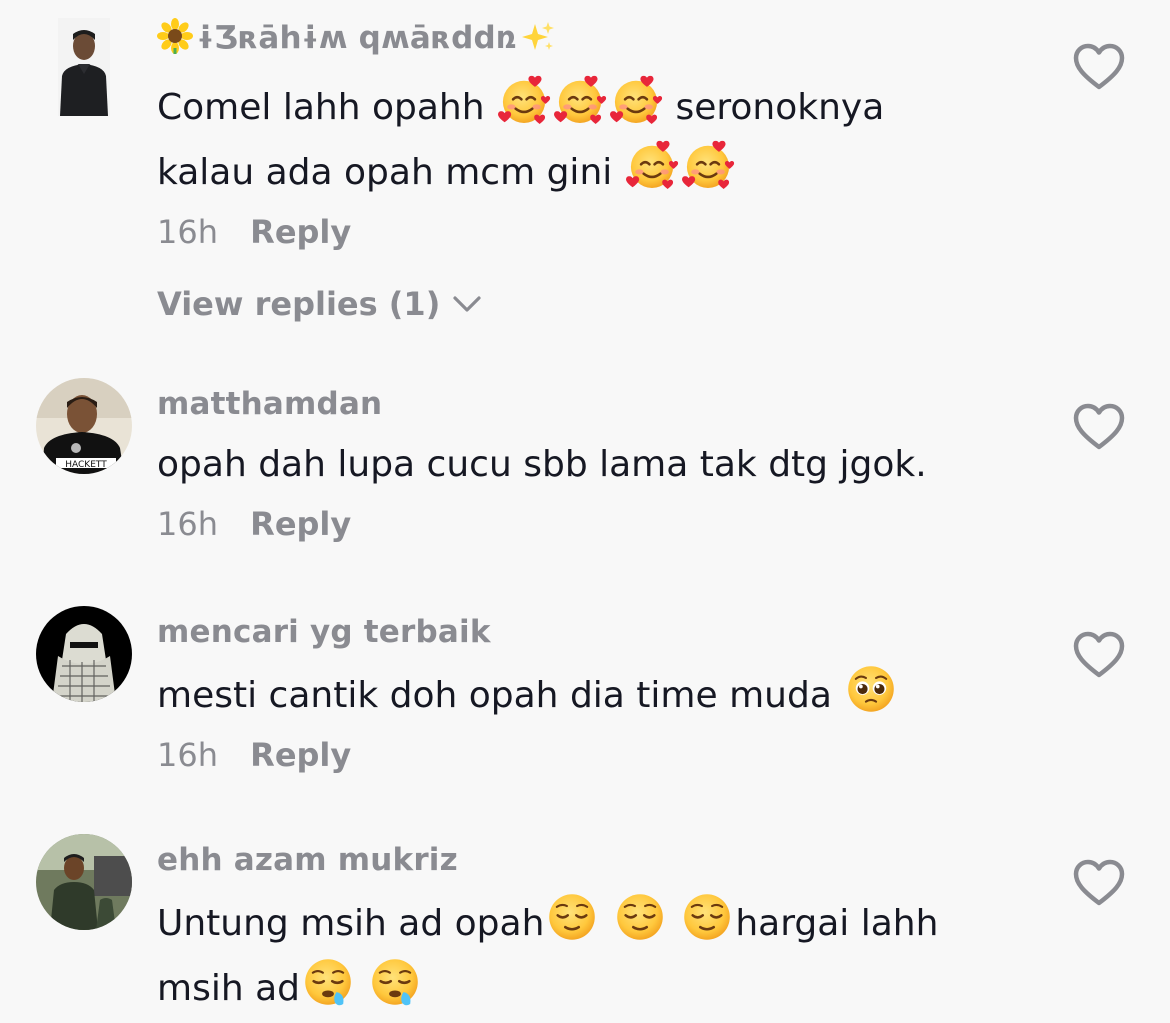 The width and height of the screenshot is (1170, 1023). I want to click on pleading-face-icon, so click(871, 689).